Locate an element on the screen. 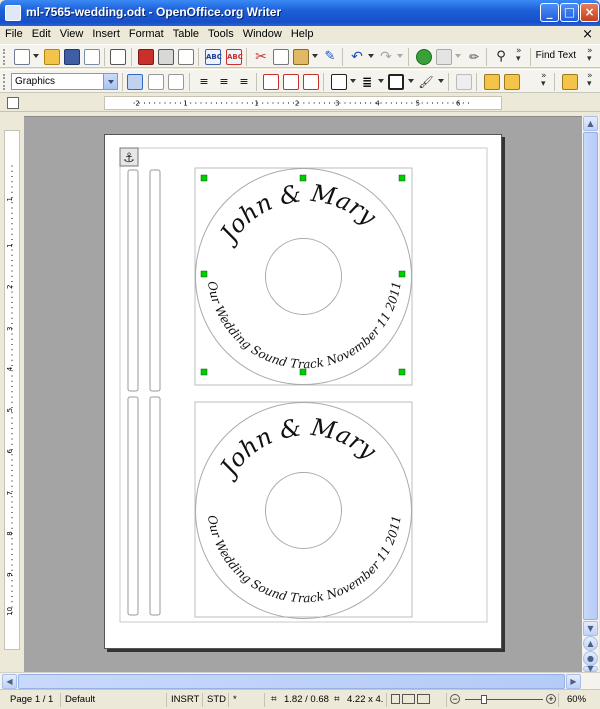  minimize-button: _ is located at coordinates (549, 12).